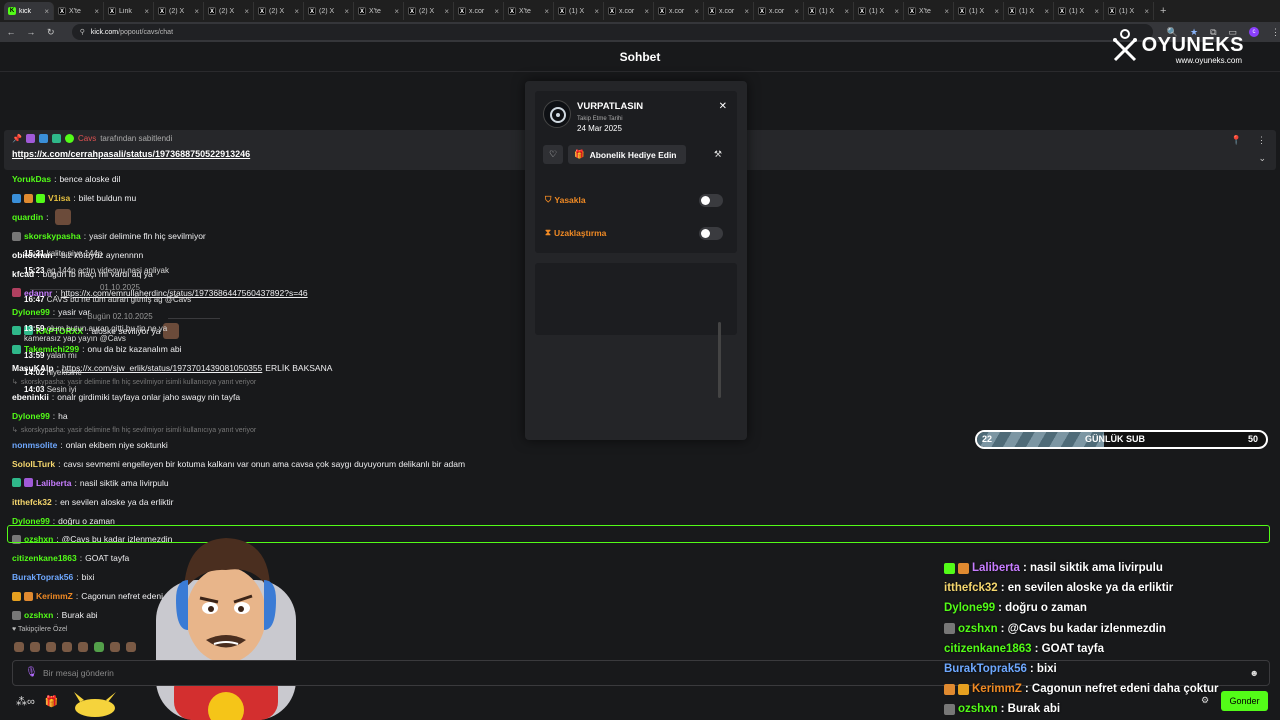 The height and width of the screenshot is (720, 1280). What do you see at coordinates (34, 372) in the screenshot?
I see `message-time: 14:02` at bounding box center [34, 372].